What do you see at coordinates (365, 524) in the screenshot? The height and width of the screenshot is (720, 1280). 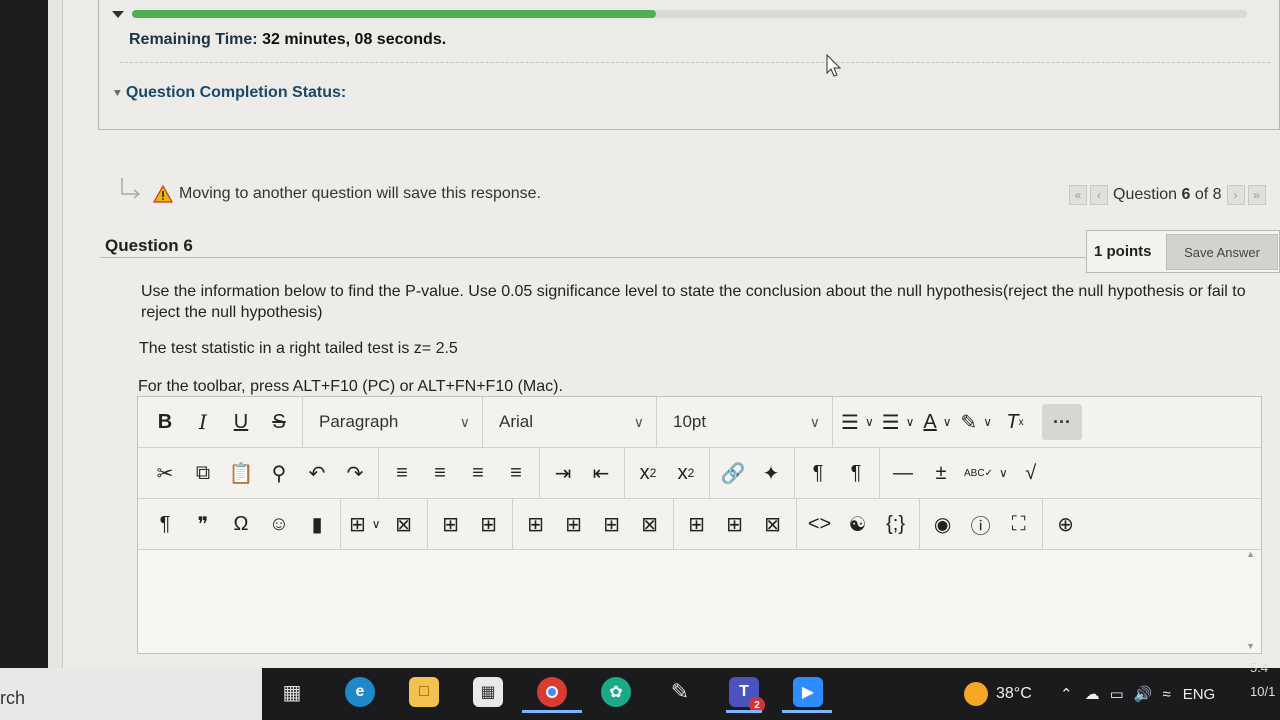 I see `insert-table-icon: ⊞ ∨` at bounding box center [365, 524].